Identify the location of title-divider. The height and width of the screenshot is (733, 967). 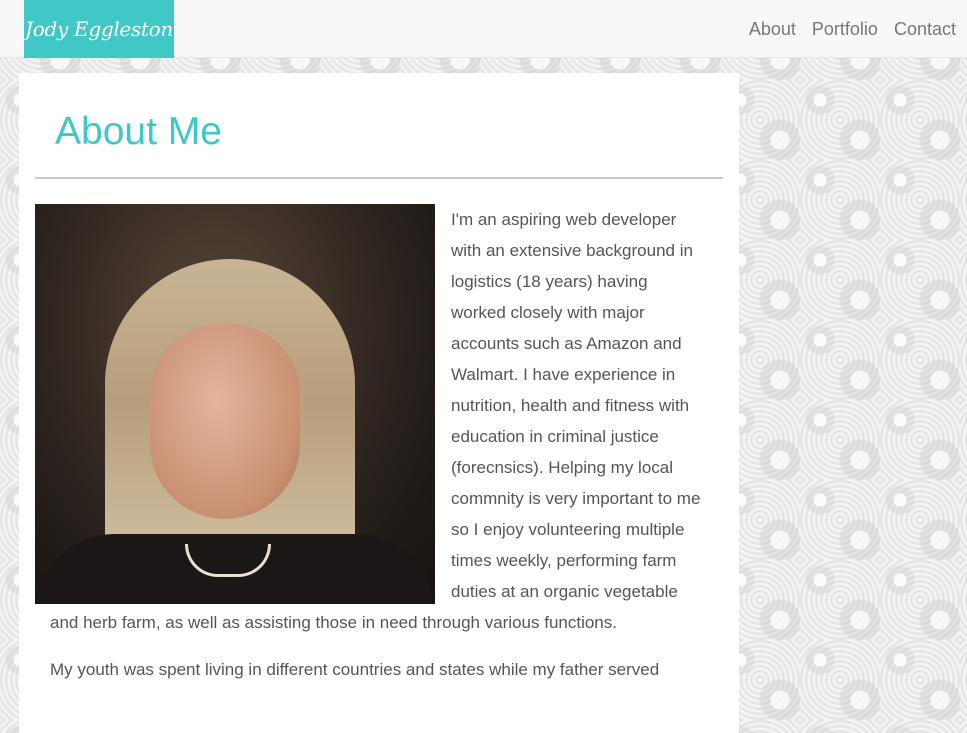
(379, 178).